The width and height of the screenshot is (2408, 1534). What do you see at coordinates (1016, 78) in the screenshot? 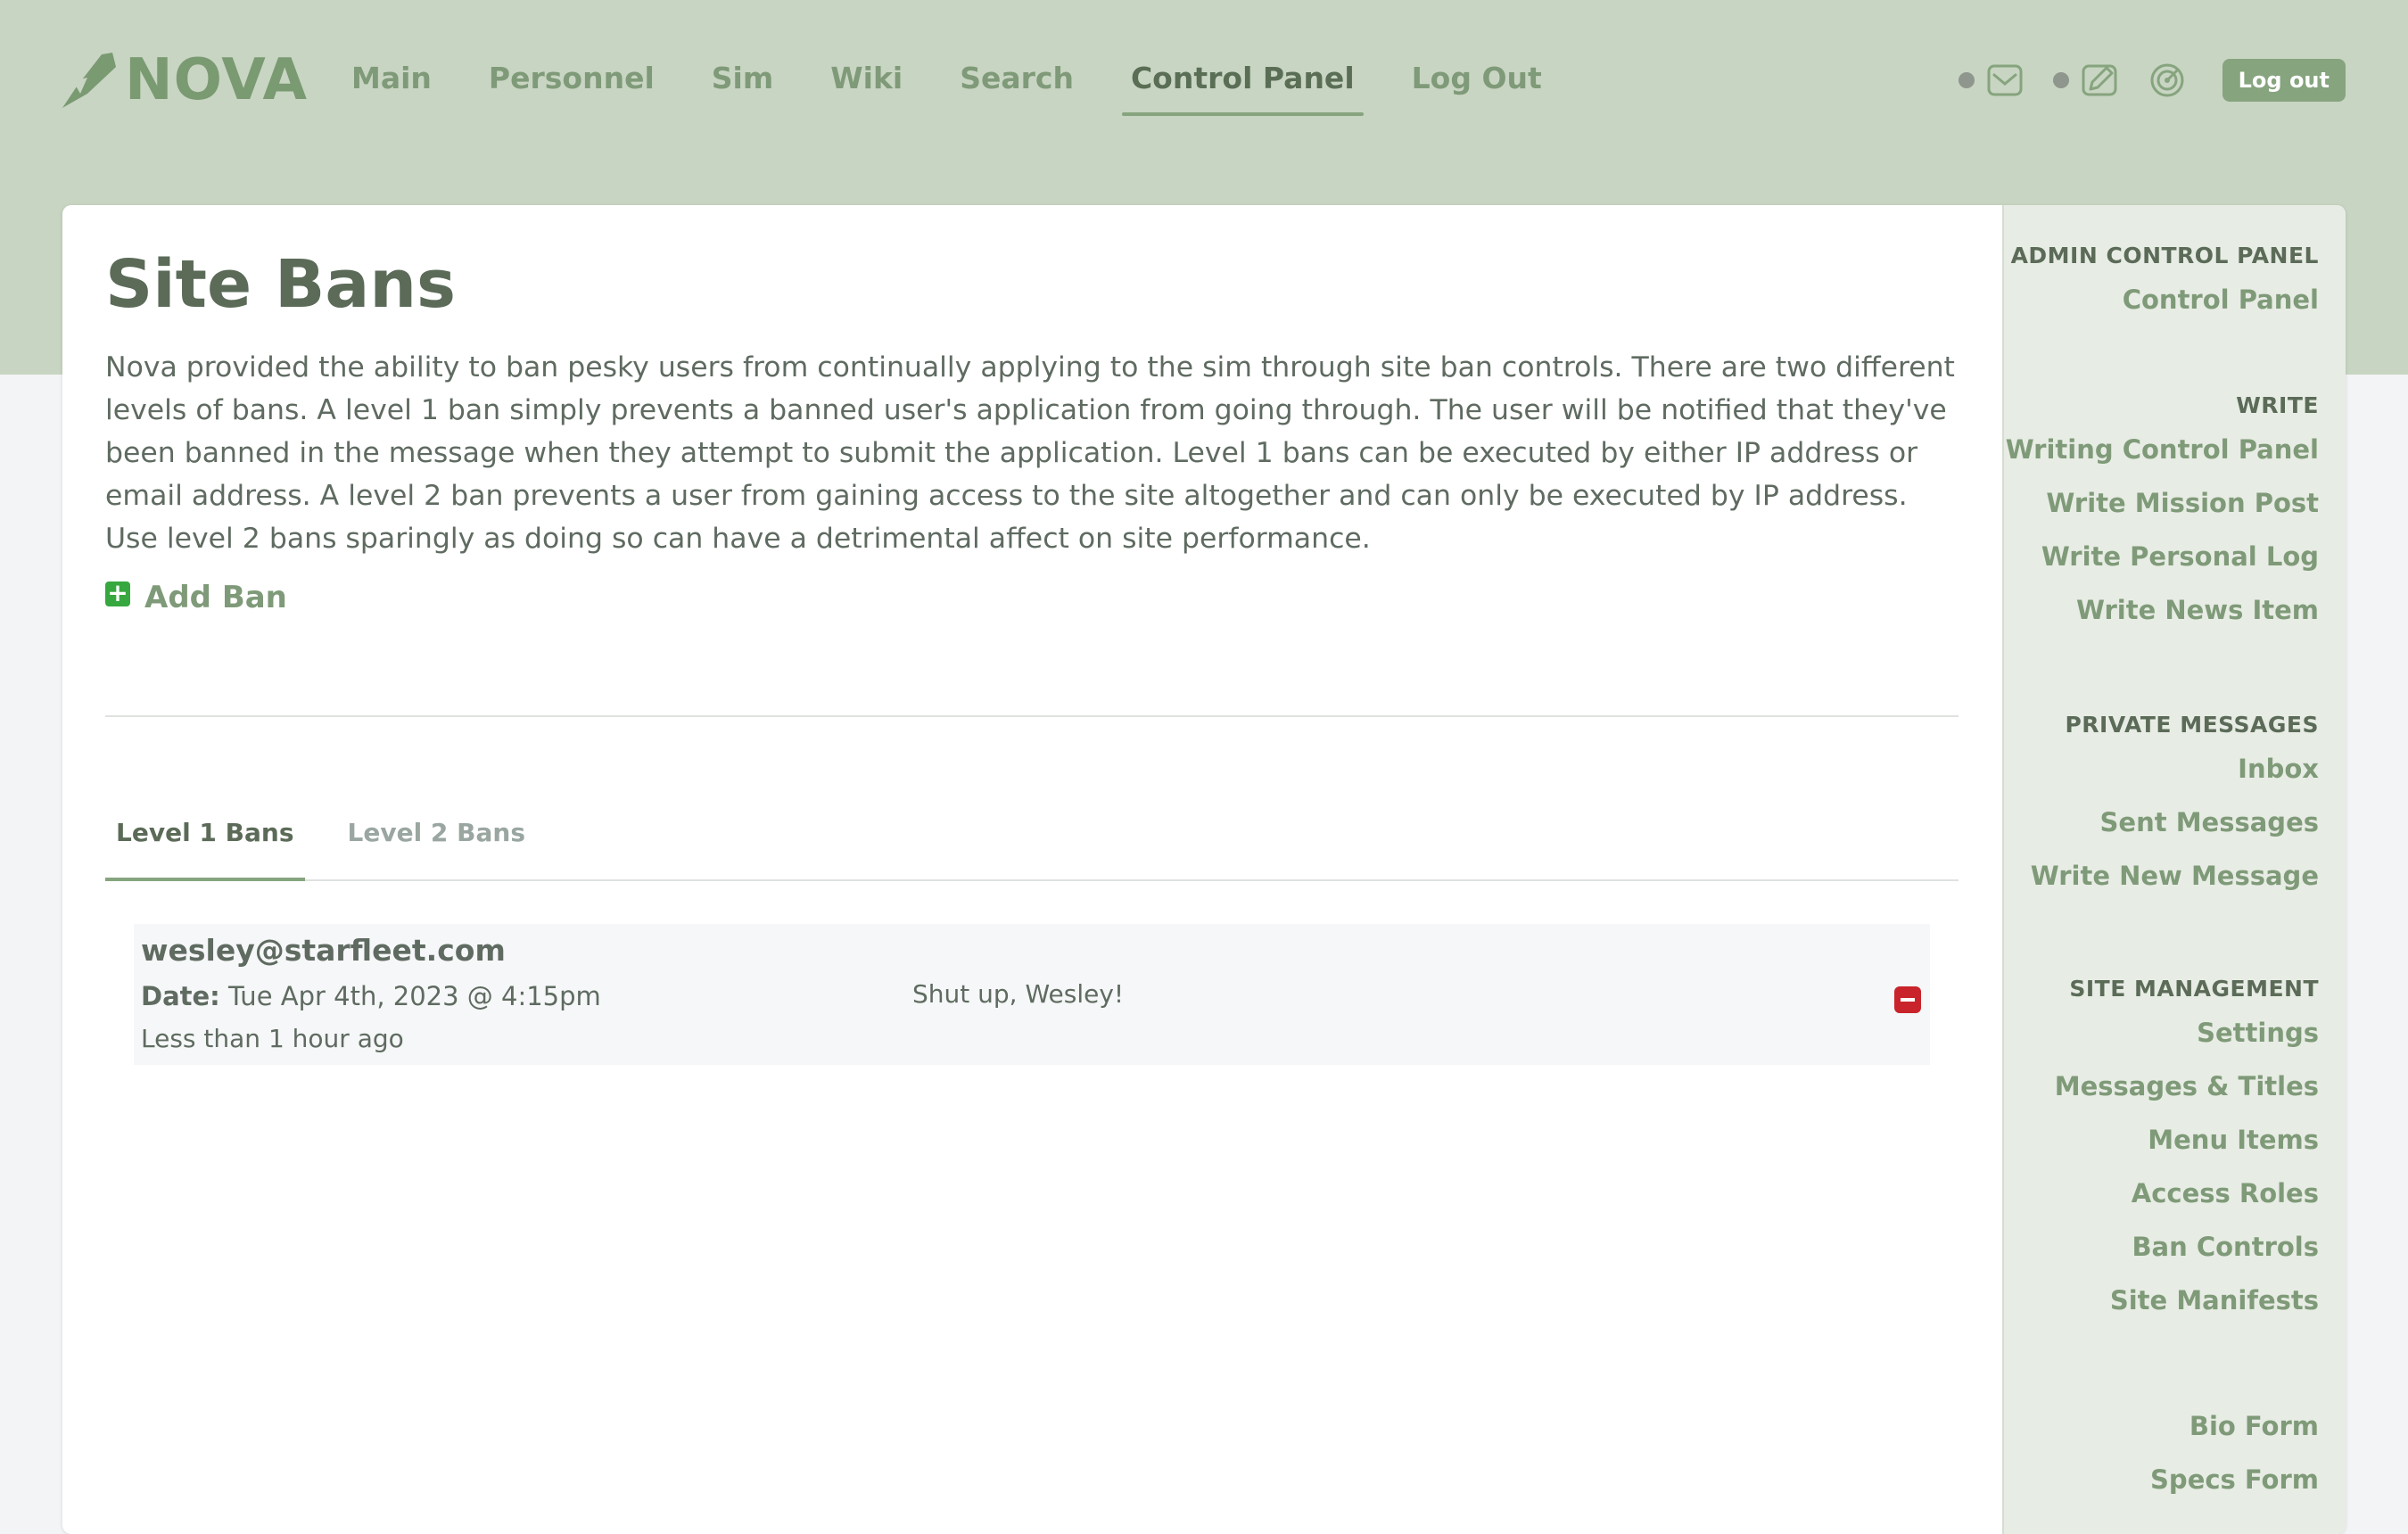
I see `nav-item-search: Search` at bounding box center [1016, 78].